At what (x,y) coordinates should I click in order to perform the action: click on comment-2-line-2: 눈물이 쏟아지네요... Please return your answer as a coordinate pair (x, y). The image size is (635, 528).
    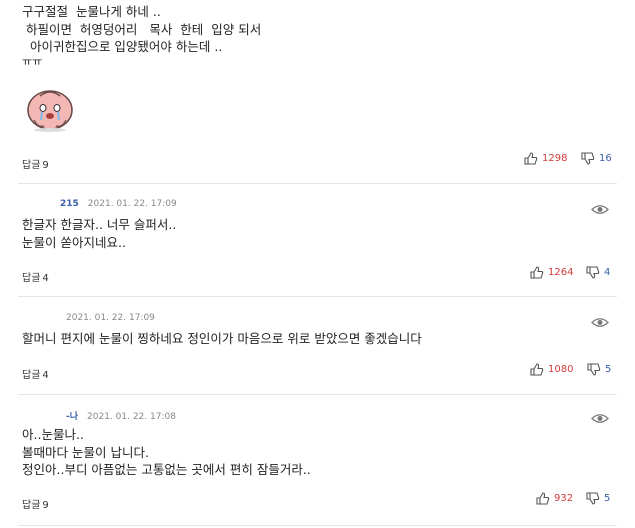
    Looking at the image, I should click on (74, 242).